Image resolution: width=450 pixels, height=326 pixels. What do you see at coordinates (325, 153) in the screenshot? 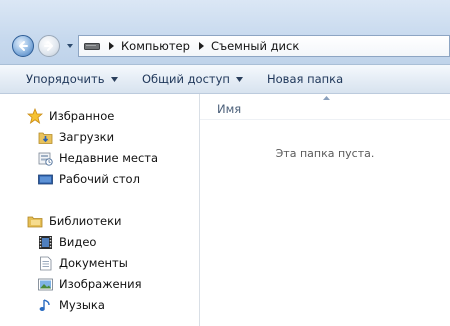
I see `empty-folder-message: Эта папка пуста.` at bounding box center [325, 153].